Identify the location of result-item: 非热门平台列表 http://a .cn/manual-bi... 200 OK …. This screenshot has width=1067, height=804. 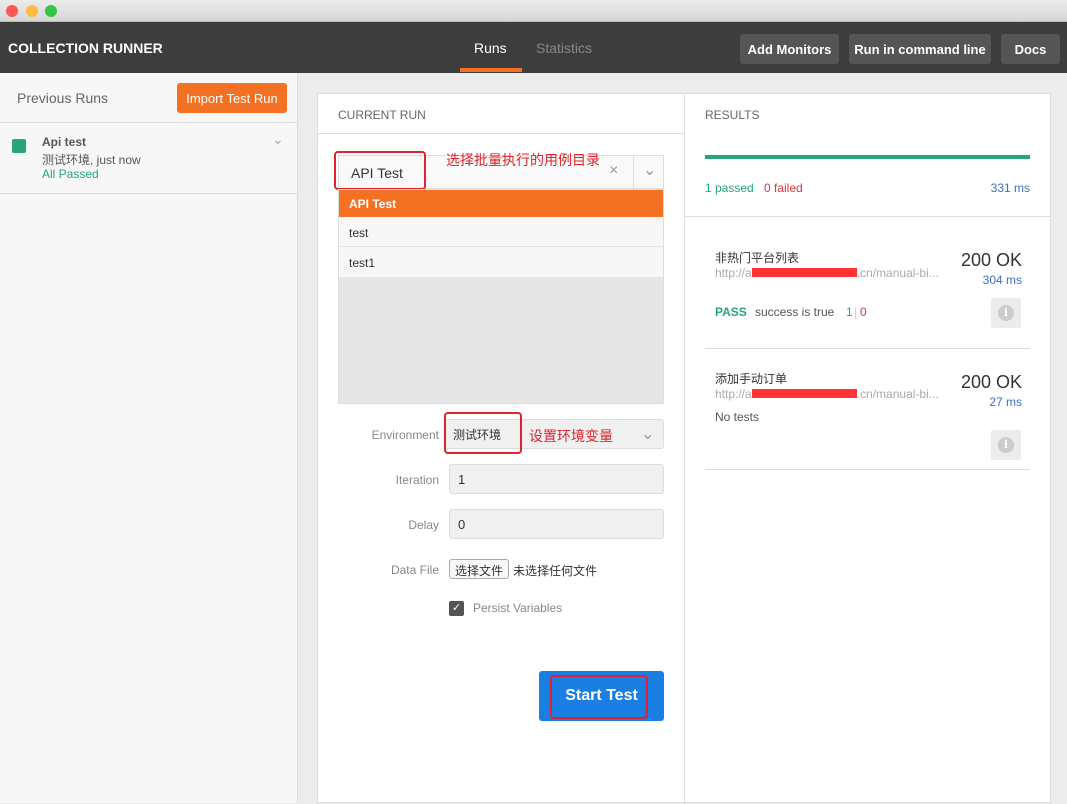
(867, 291).